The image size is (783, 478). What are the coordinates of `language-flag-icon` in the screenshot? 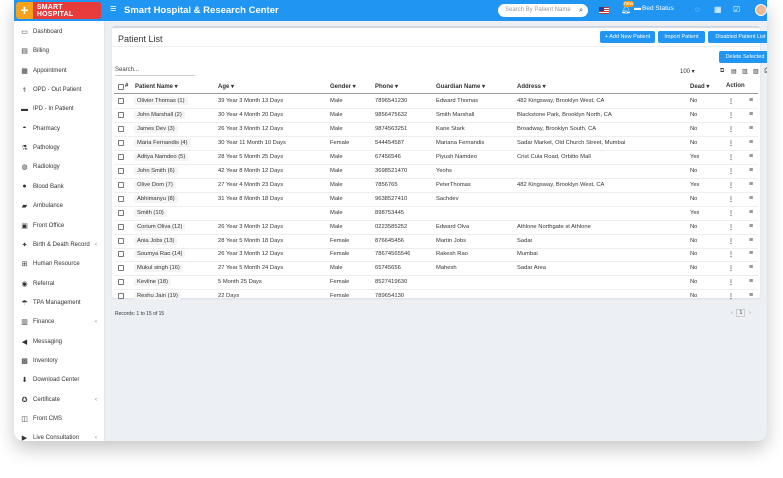 It's located at (604, 10).